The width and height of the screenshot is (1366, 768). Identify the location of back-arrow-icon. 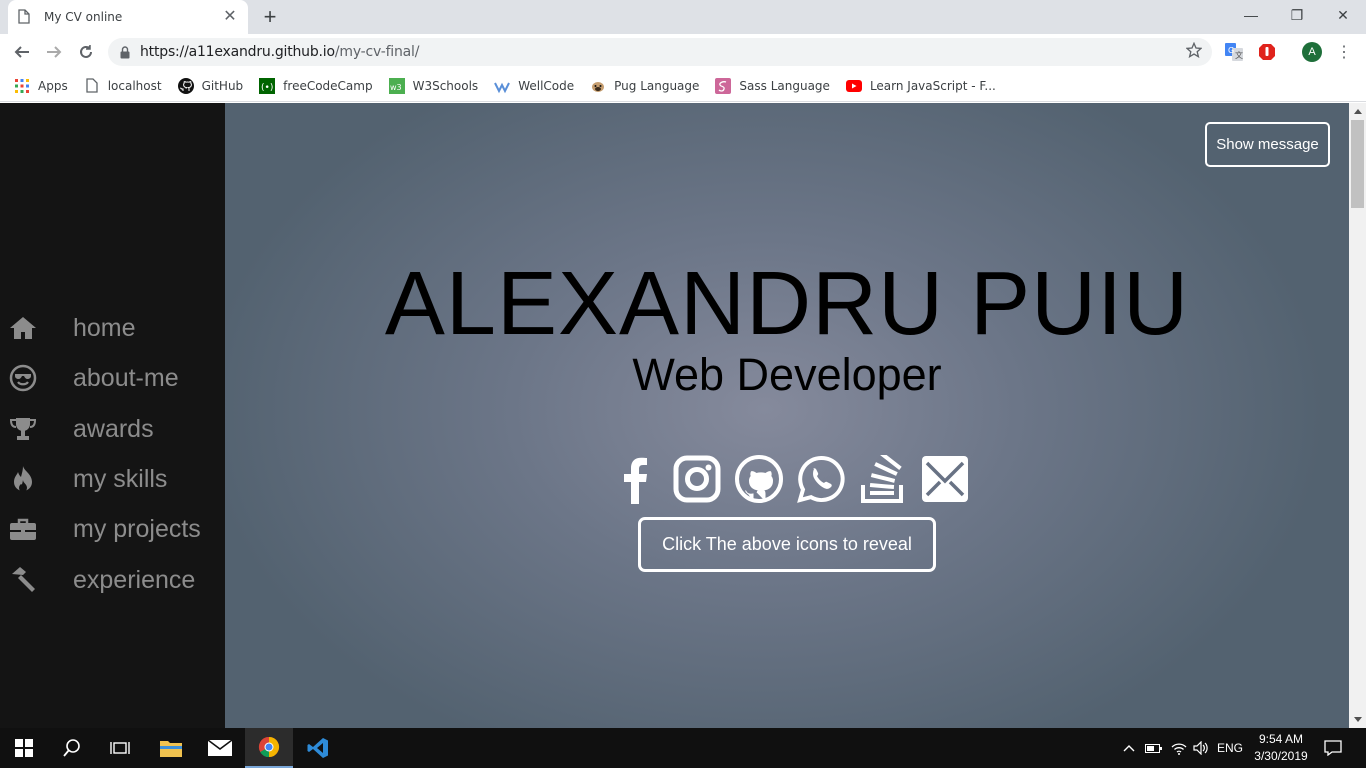
(21, 52).